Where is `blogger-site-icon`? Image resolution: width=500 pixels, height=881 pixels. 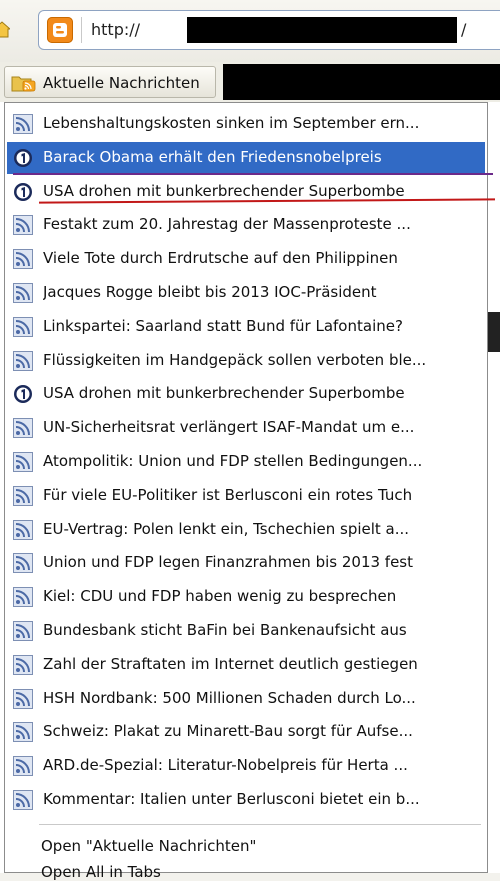
blogger-site-icon is located at coordinates (60, 30).